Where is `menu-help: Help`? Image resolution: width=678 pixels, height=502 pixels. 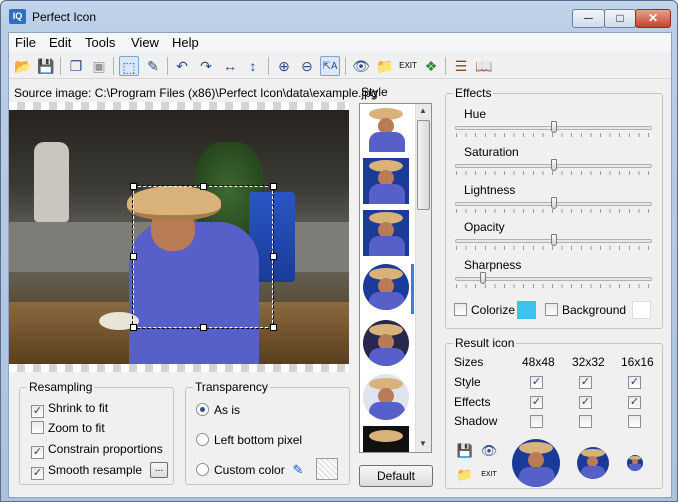 menu-help: Help is located at coordinates (185, 42).